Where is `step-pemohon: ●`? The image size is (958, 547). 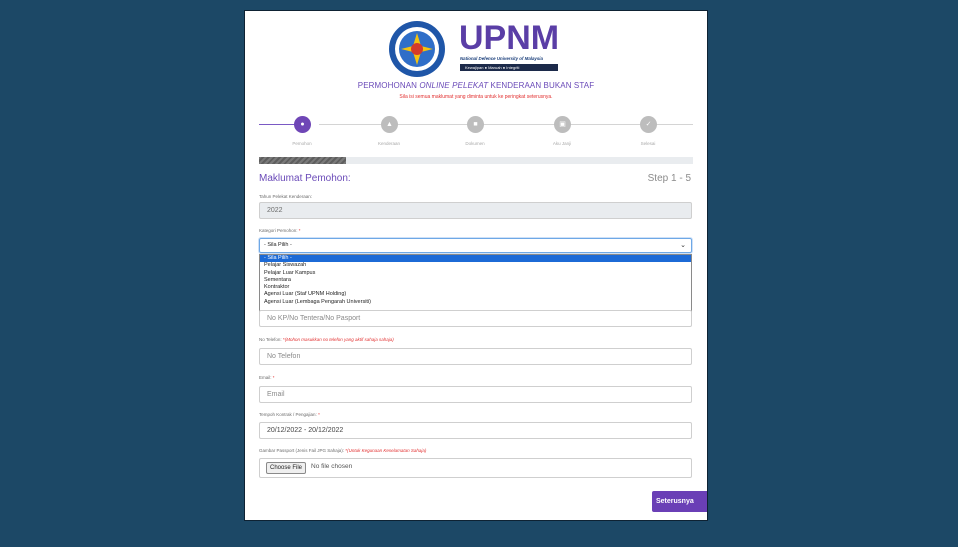
step-pemohon: ● is located at coordinates (302, 124).